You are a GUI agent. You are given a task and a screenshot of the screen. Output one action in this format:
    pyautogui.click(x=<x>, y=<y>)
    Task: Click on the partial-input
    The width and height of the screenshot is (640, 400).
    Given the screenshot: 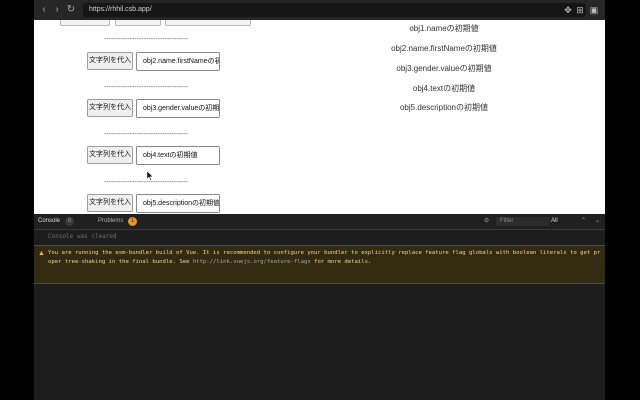 What is the action you would take?
    pyautogui.click(x=208, y=23)
    